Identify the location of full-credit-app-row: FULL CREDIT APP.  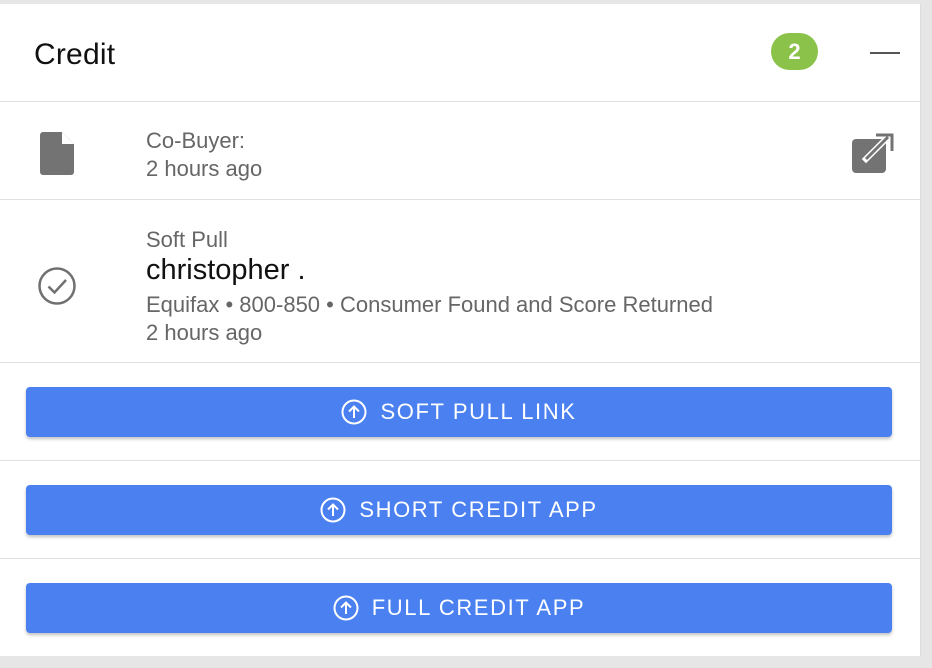
(460, 607).